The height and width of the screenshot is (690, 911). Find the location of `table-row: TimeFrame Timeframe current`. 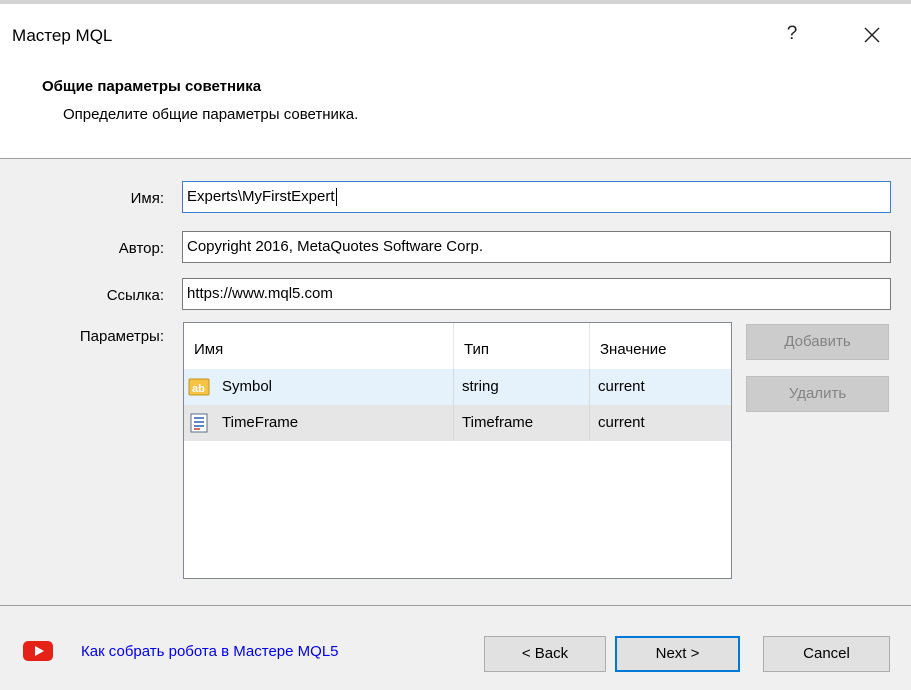

table-row: TimeFrame Timeframe current is located at coordinates (457, 423).